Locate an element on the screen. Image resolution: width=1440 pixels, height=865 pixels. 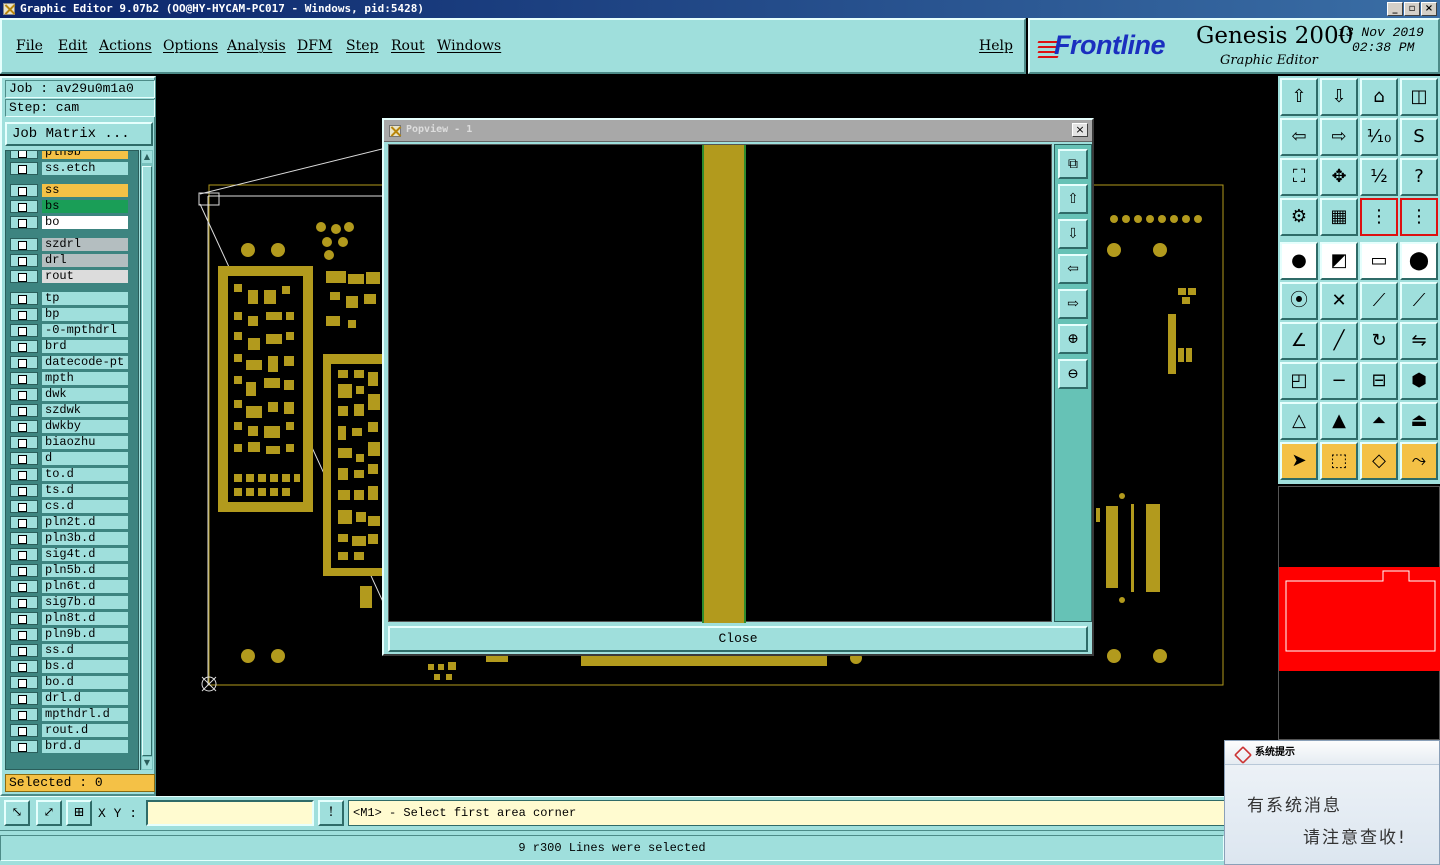
layer-name: sig4t.d is located at coordinates (85, 554).